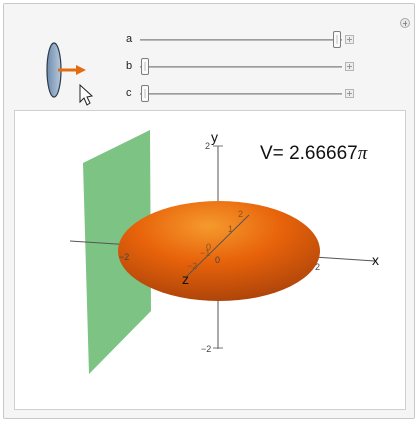 Image resolution: width=420 pixels, height=424 pixels. I want to click on slider-track-c, so click(241, 94).